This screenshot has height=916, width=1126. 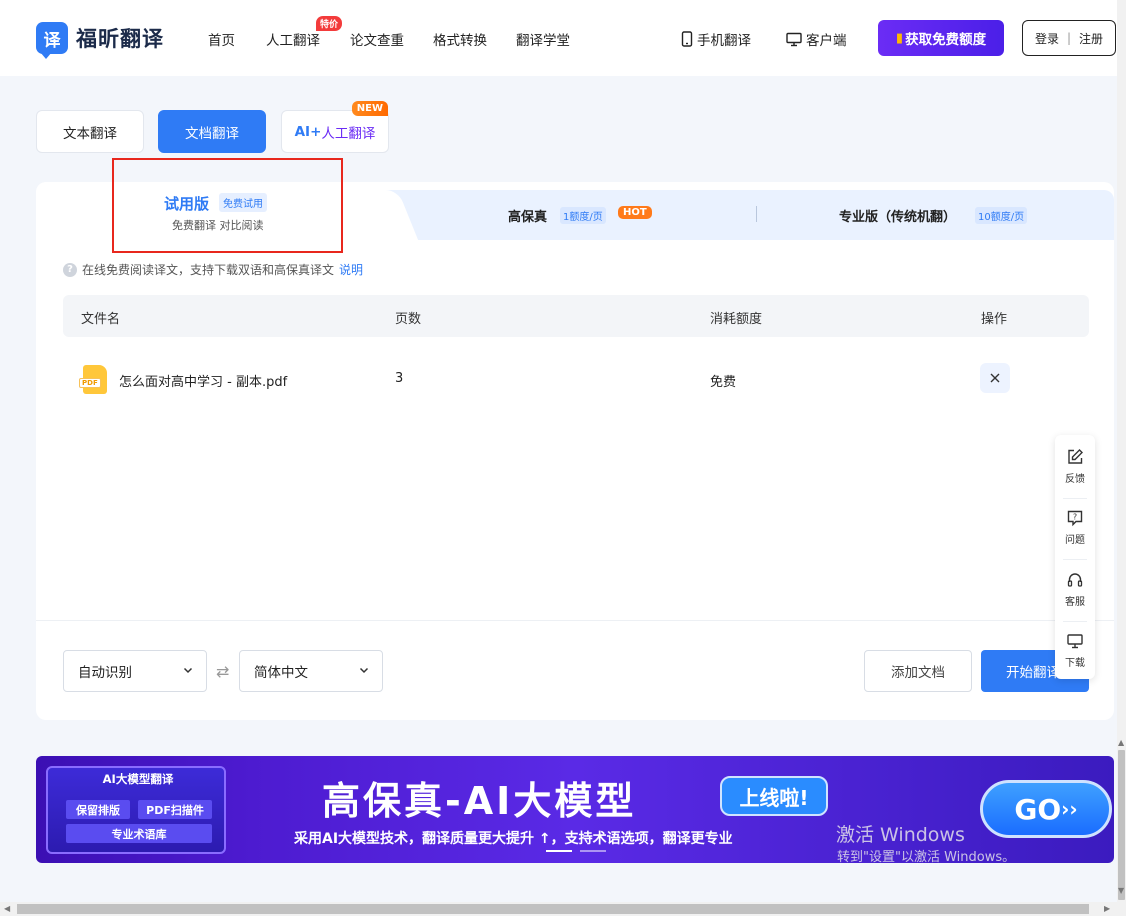 I want to click on logo: 译 福昕翻译, so click(x=100, y=40).